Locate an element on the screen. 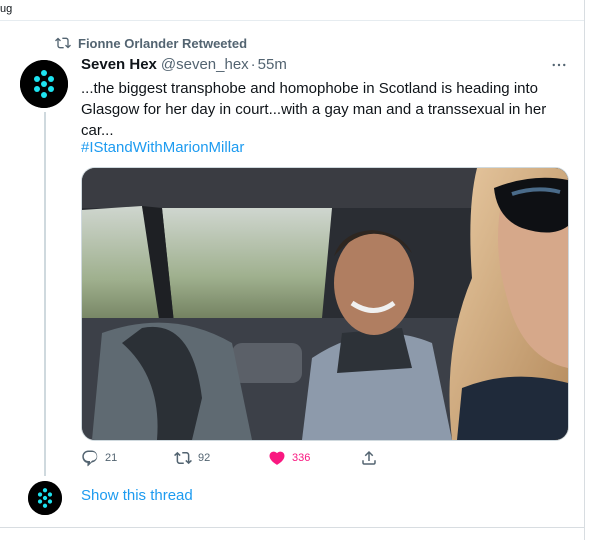  avatar is located at coordinates (44, 84).